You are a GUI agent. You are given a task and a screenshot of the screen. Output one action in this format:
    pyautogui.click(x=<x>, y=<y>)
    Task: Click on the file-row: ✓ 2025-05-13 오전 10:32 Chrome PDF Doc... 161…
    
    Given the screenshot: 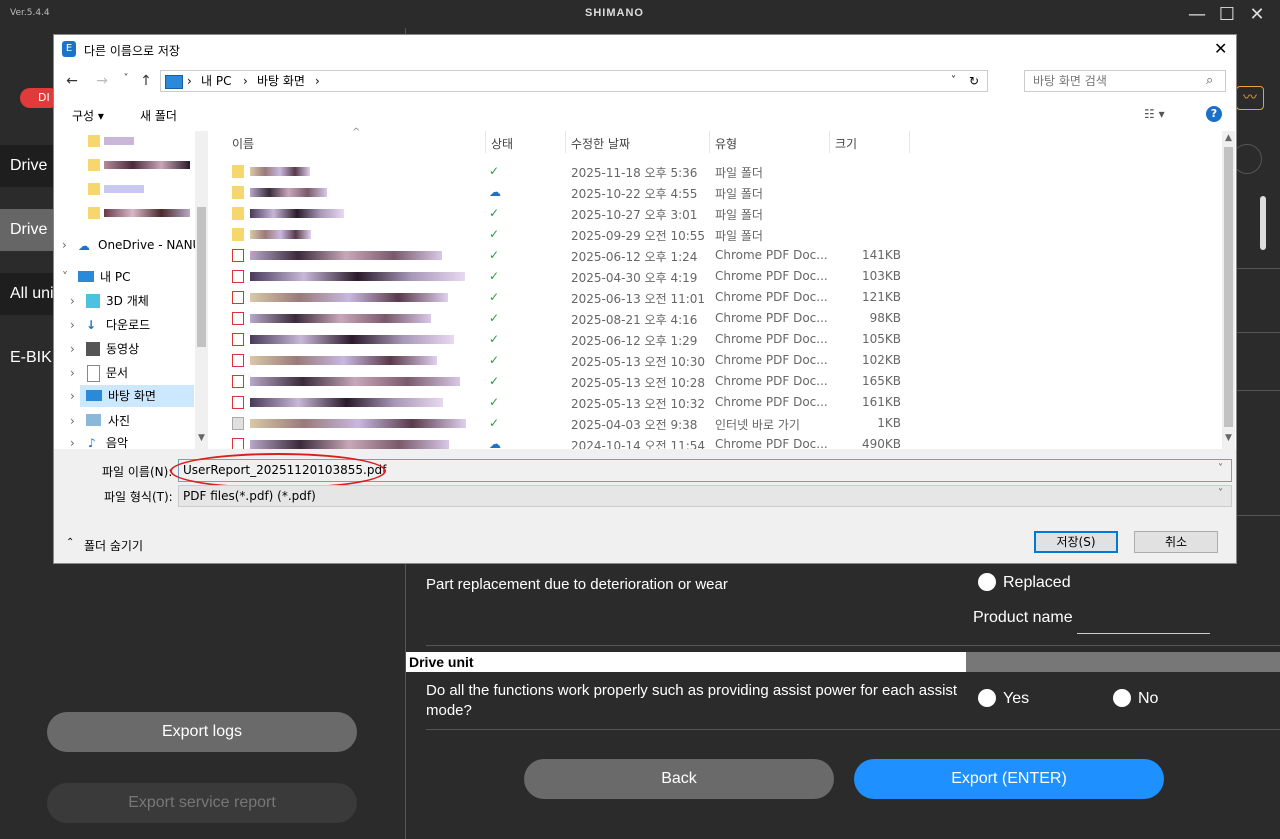 What is the action you would take?
    pyautogui.click(x=722, y=402)
    